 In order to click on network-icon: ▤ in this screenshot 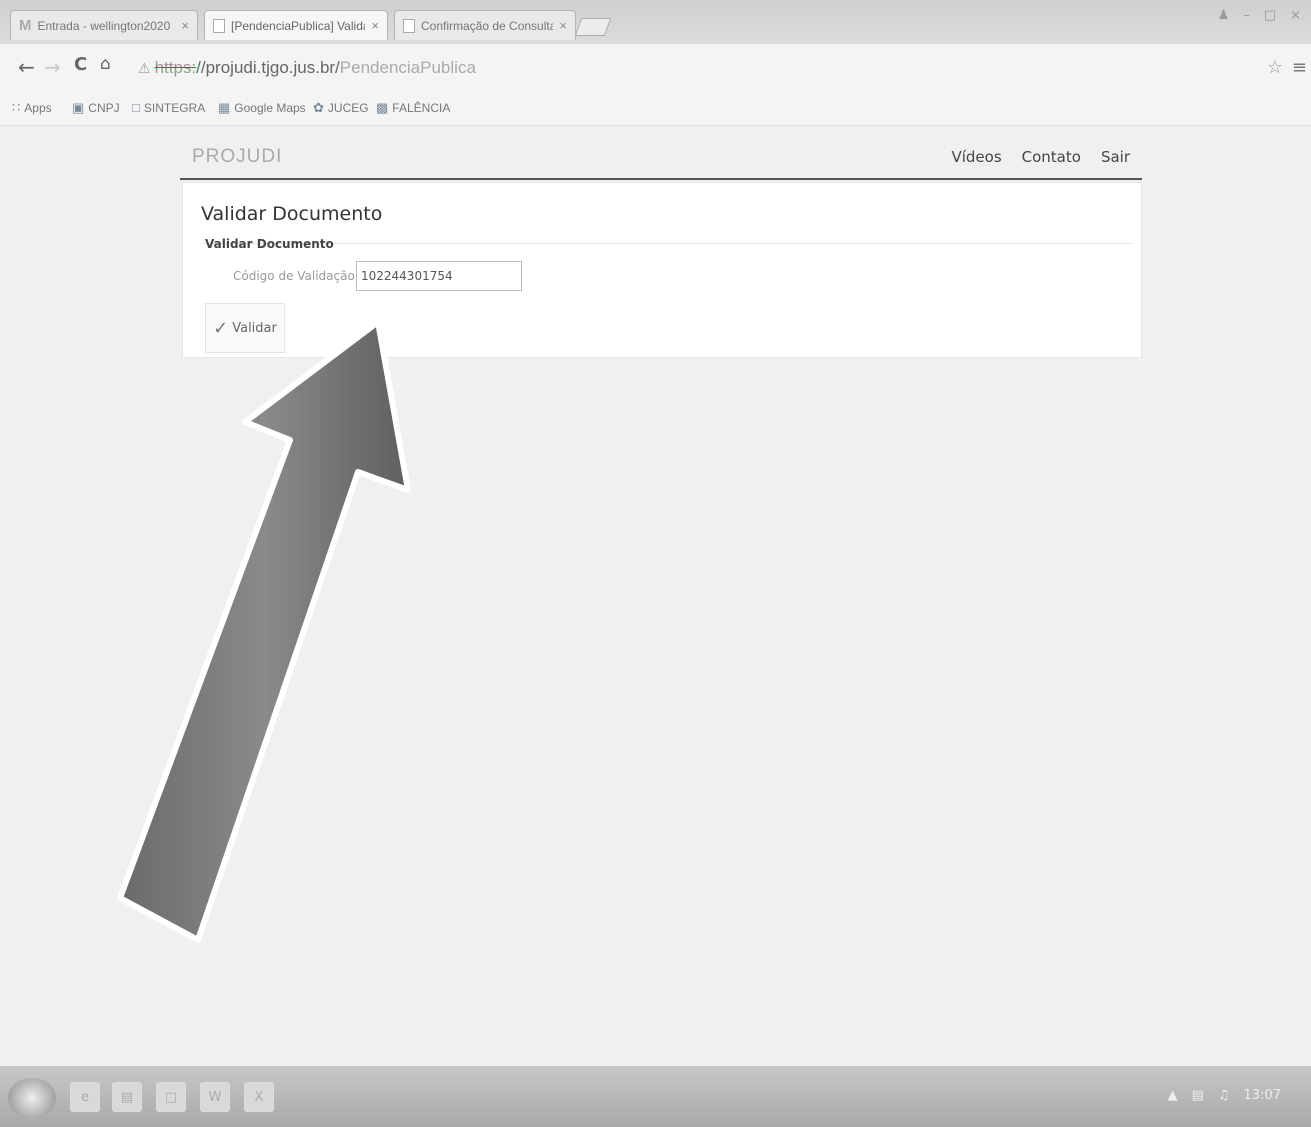, I will do `click(1198, 1095)`.